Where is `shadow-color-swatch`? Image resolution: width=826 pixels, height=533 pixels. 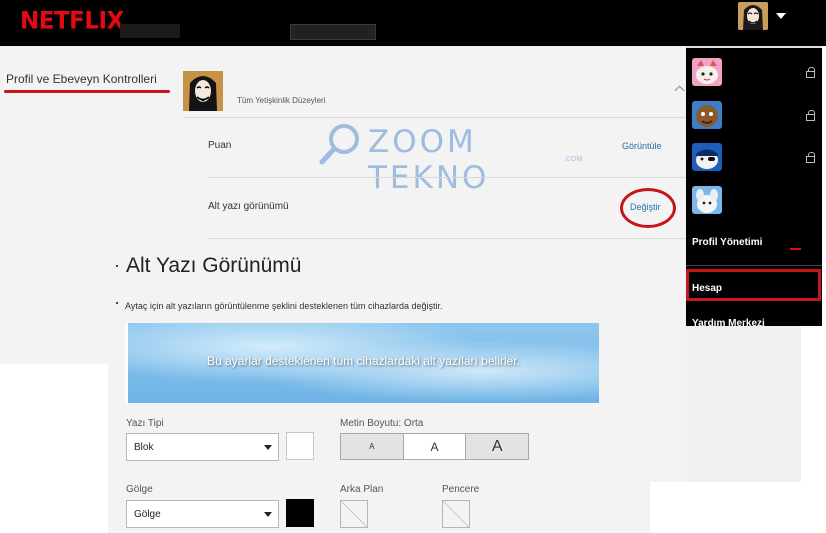
shadow-color-swatch is located at coordinates (300, 513).